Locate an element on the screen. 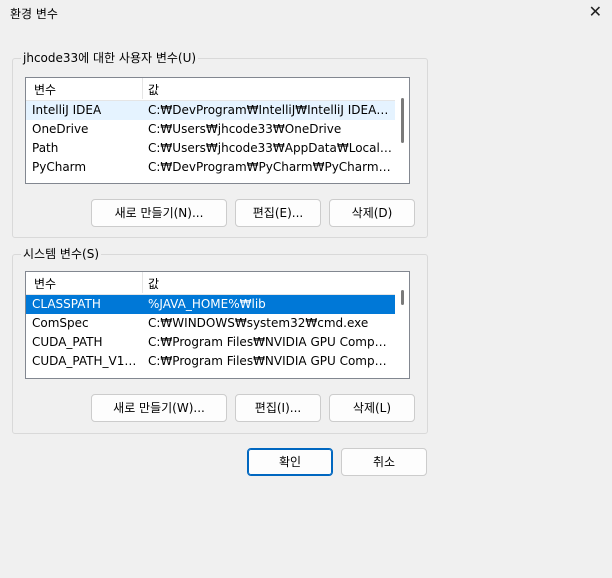 The image size is (612, 578). variable-name: CUDA_PATH is located at coordinates (67, 342).